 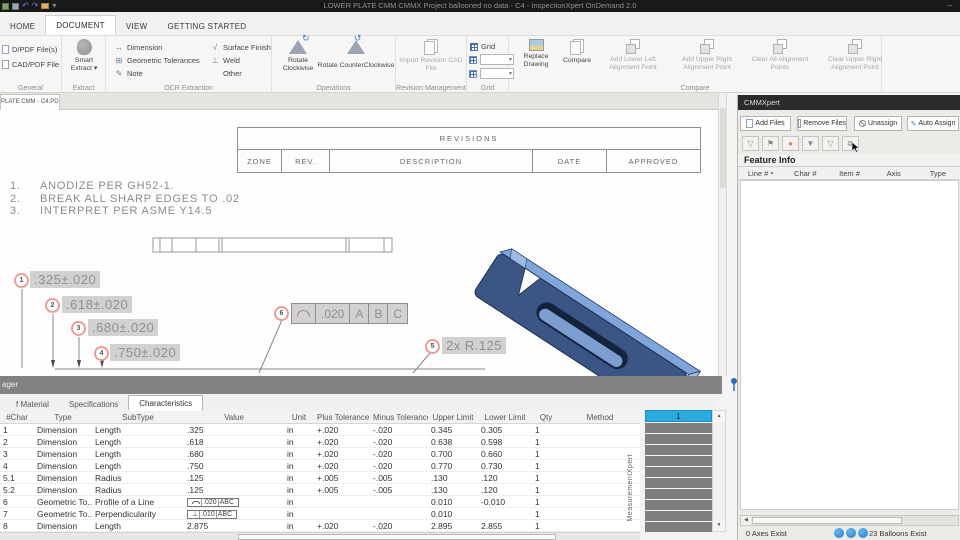 I want to click on ribbon-tab-document: DOCUMENT, so click(x=80, y=25).